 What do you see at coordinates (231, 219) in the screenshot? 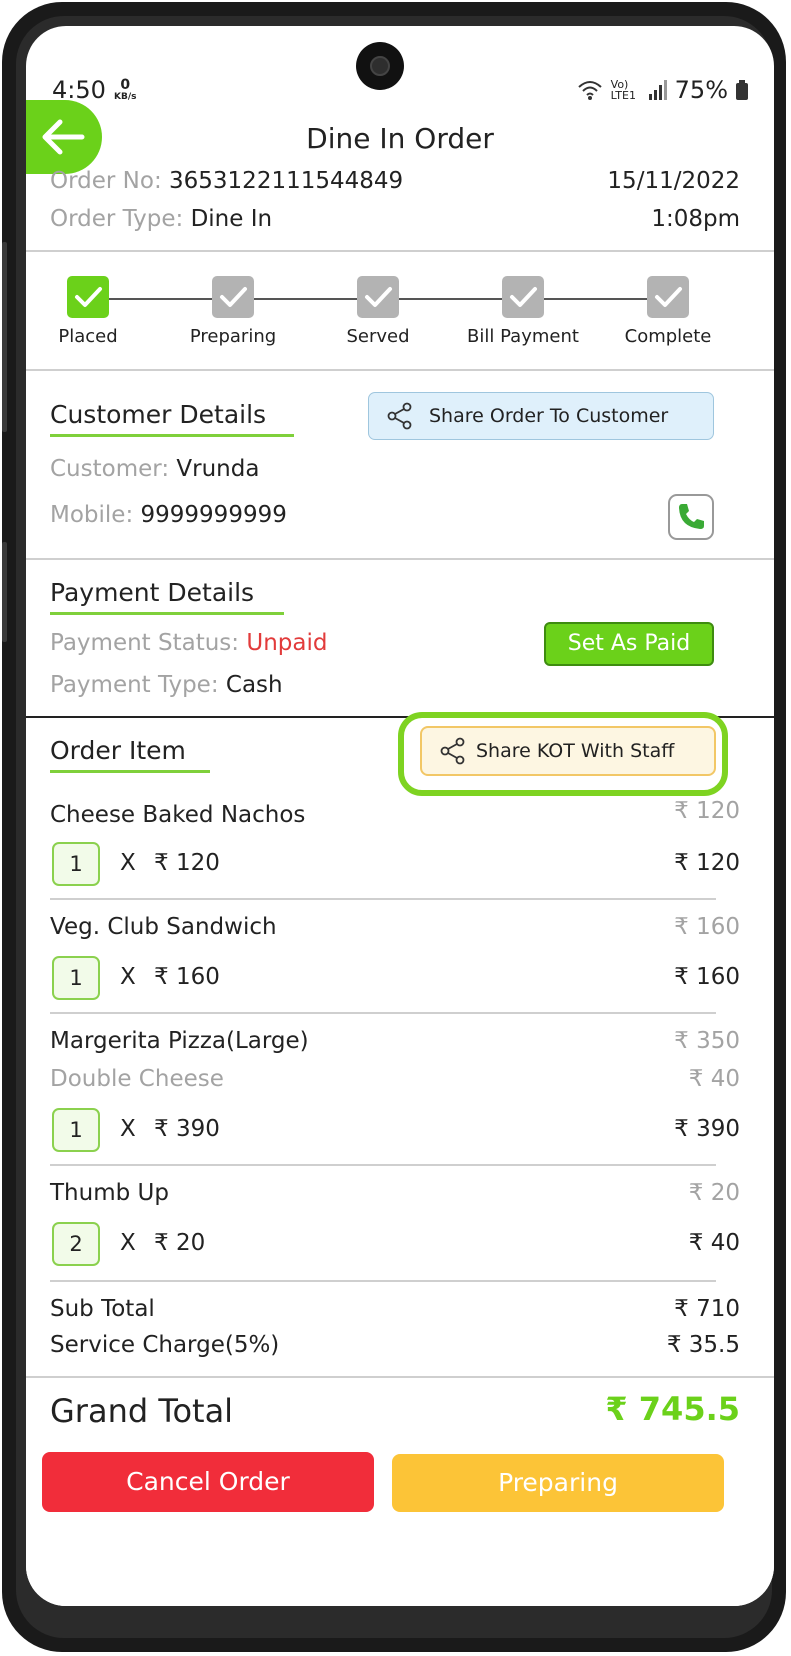
I see `order-type-value: Dine In` at bounding box center [231, 219].